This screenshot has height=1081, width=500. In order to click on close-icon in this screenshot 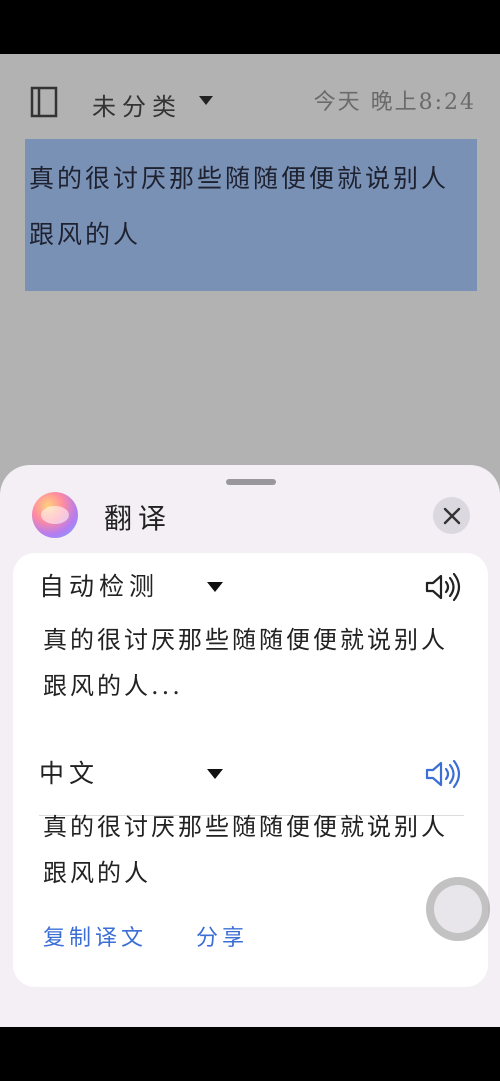, I will do `click(451, 515)`.